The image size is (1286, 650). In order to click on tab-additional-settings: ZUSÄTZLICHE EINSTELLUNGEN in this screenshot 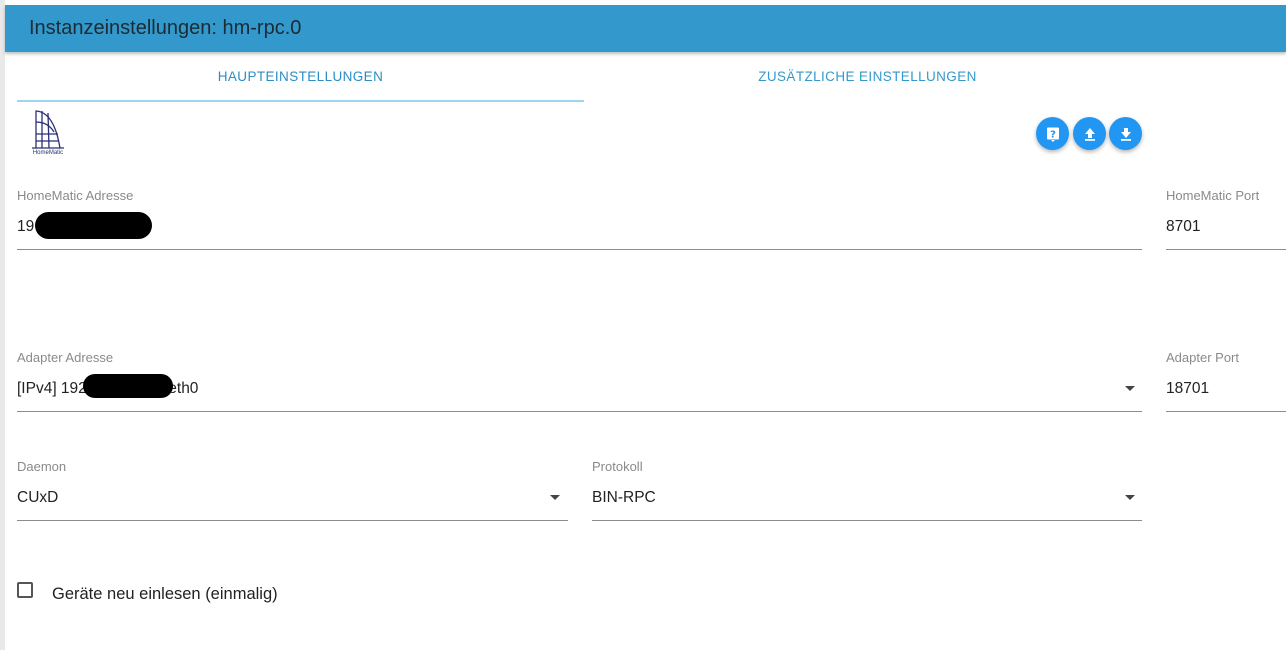, I will do `click(867, 78)`.